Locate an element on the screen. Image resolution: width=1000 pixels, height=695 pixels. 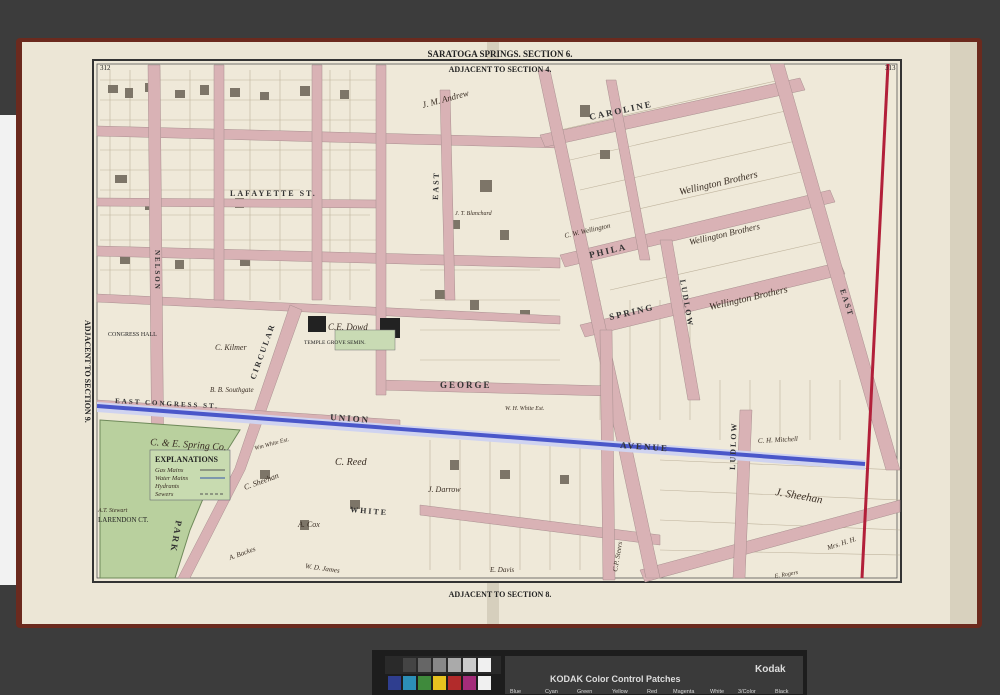
street-larendon-label: LARENDON CT. is located at coordinates (123, 520).